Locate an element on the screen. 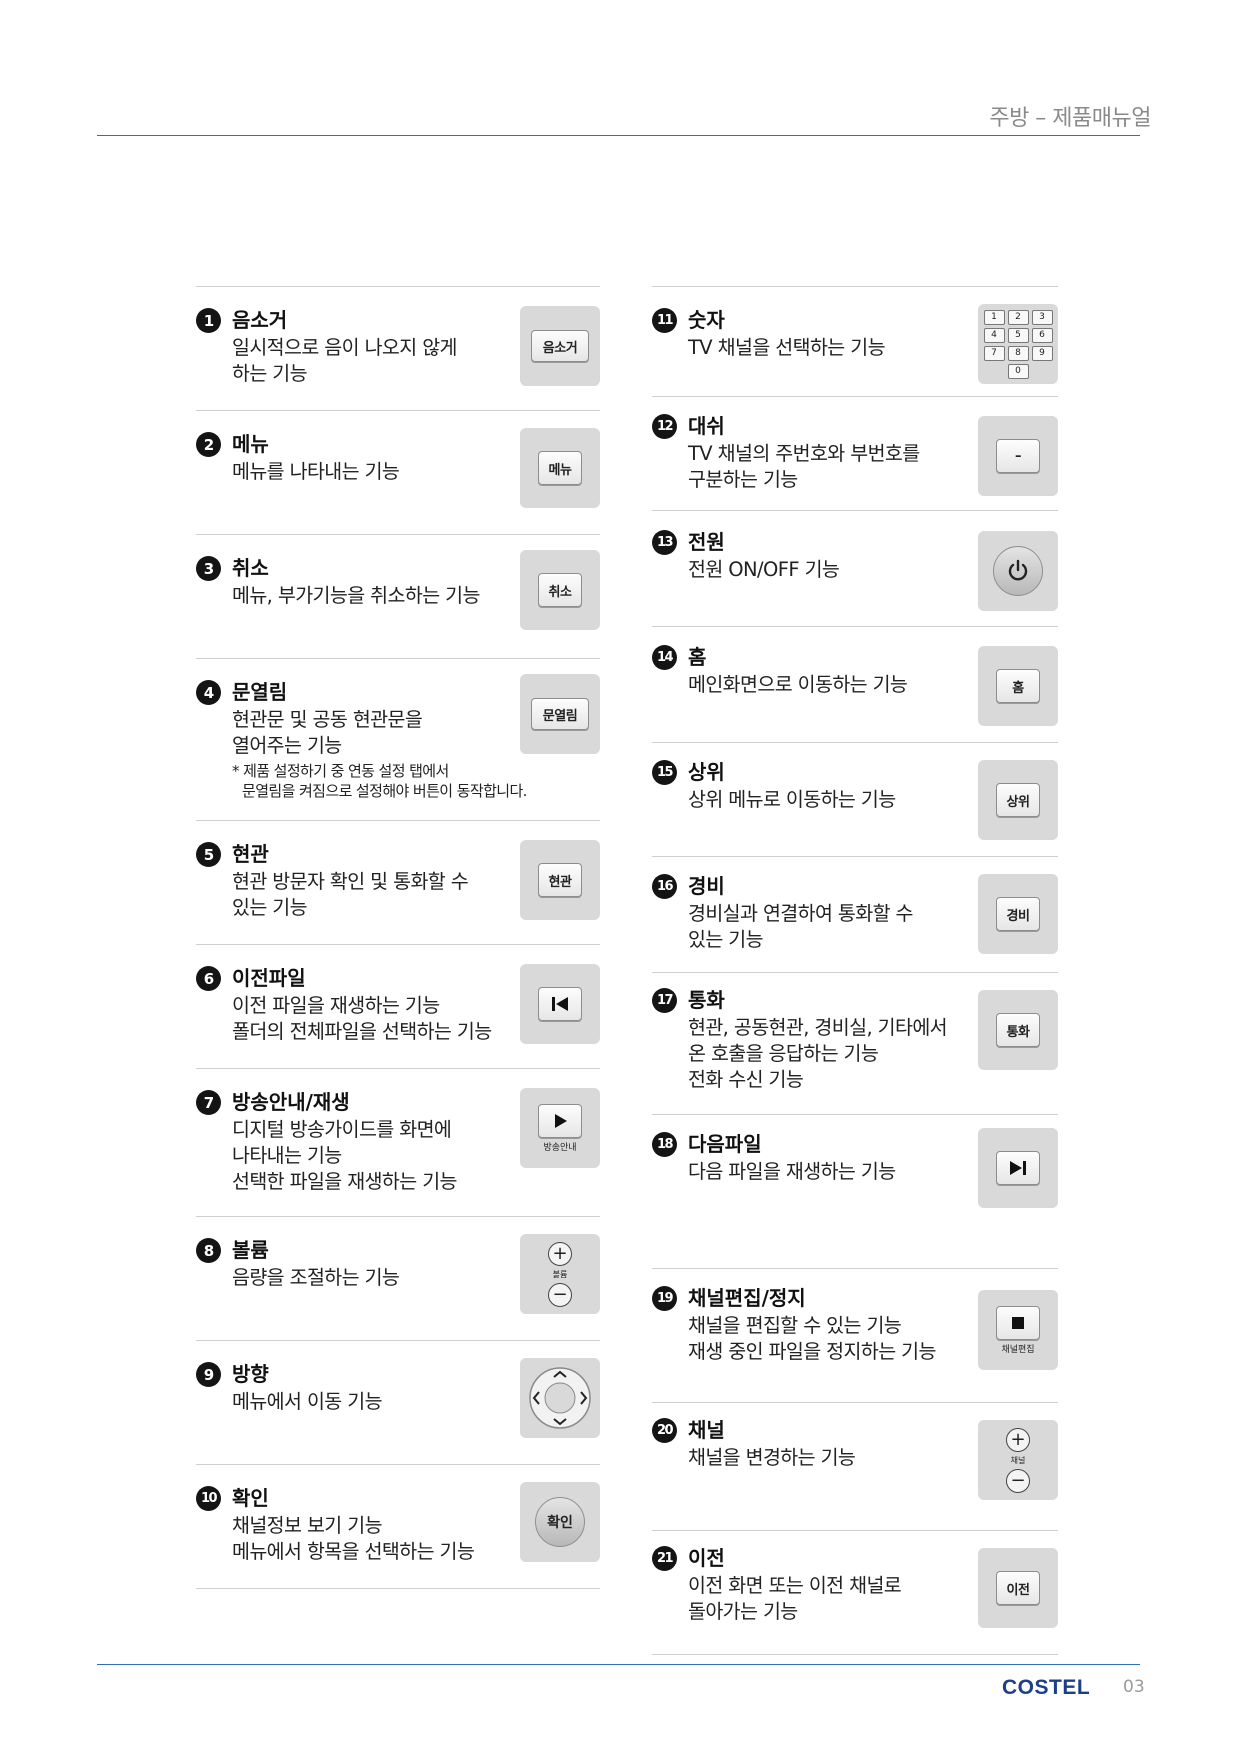 This screenshot has height=1754, width=1241. item-title: 숫자 is located at coordinates (706, 320).